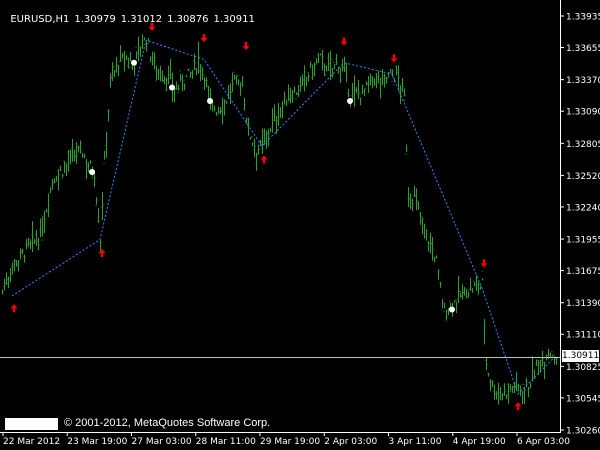 The height and width of the screenshot is (450, 600). What do you see at coordinates (583, 368) in the screenshot?
I see `y-tick-label: 1.30825` at bounding box center [583, 368].